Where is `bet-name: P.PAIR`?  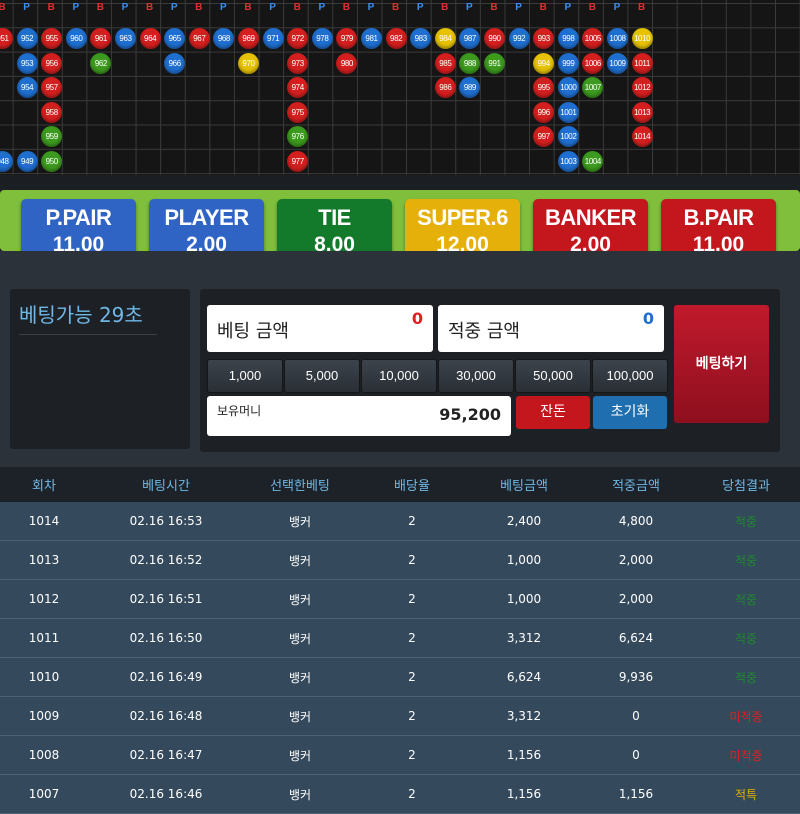 bet-name: P.PAIR is located at coordinates (78, 217).